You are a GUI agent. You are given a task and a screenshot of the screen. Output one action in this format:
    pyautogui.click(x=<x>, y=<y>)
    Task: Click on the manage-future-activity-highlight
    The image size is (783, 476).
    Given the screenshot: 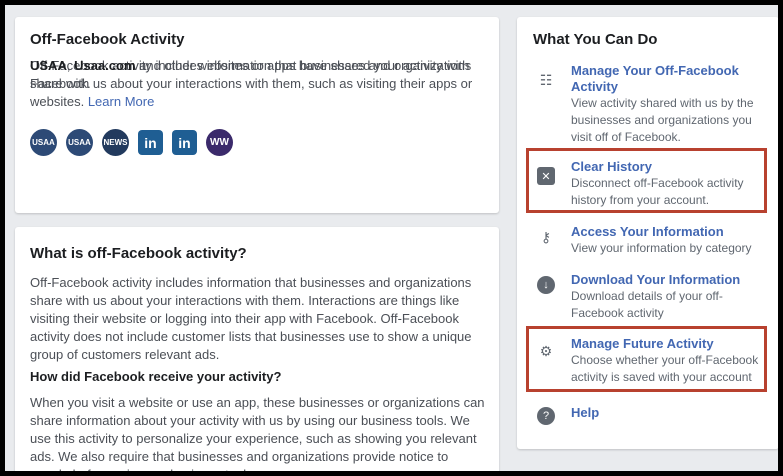 What is the action you would take?
    pyautogui.click(x=646, y=359)
    